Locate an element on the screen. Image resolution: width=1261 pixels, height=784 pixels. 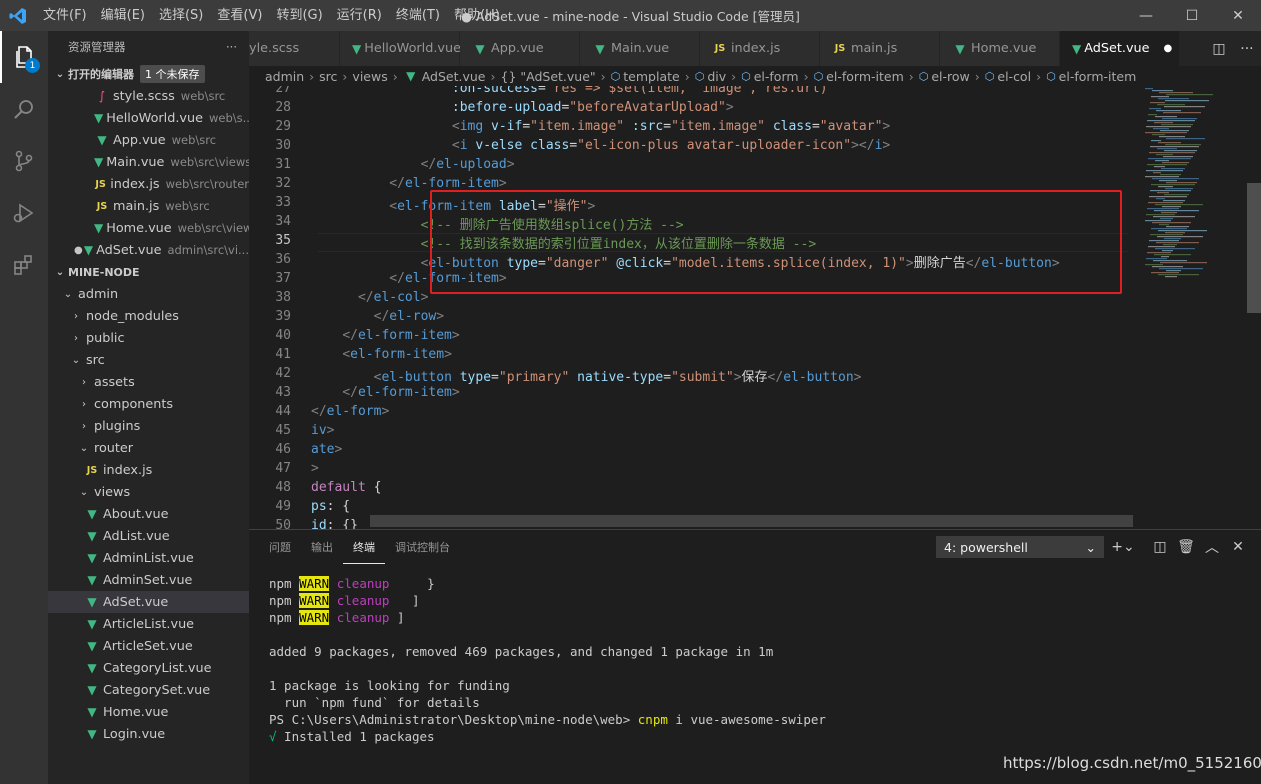
open-editor-item: ▼Home.vue web\src\views is located at coordinates (148, 228).